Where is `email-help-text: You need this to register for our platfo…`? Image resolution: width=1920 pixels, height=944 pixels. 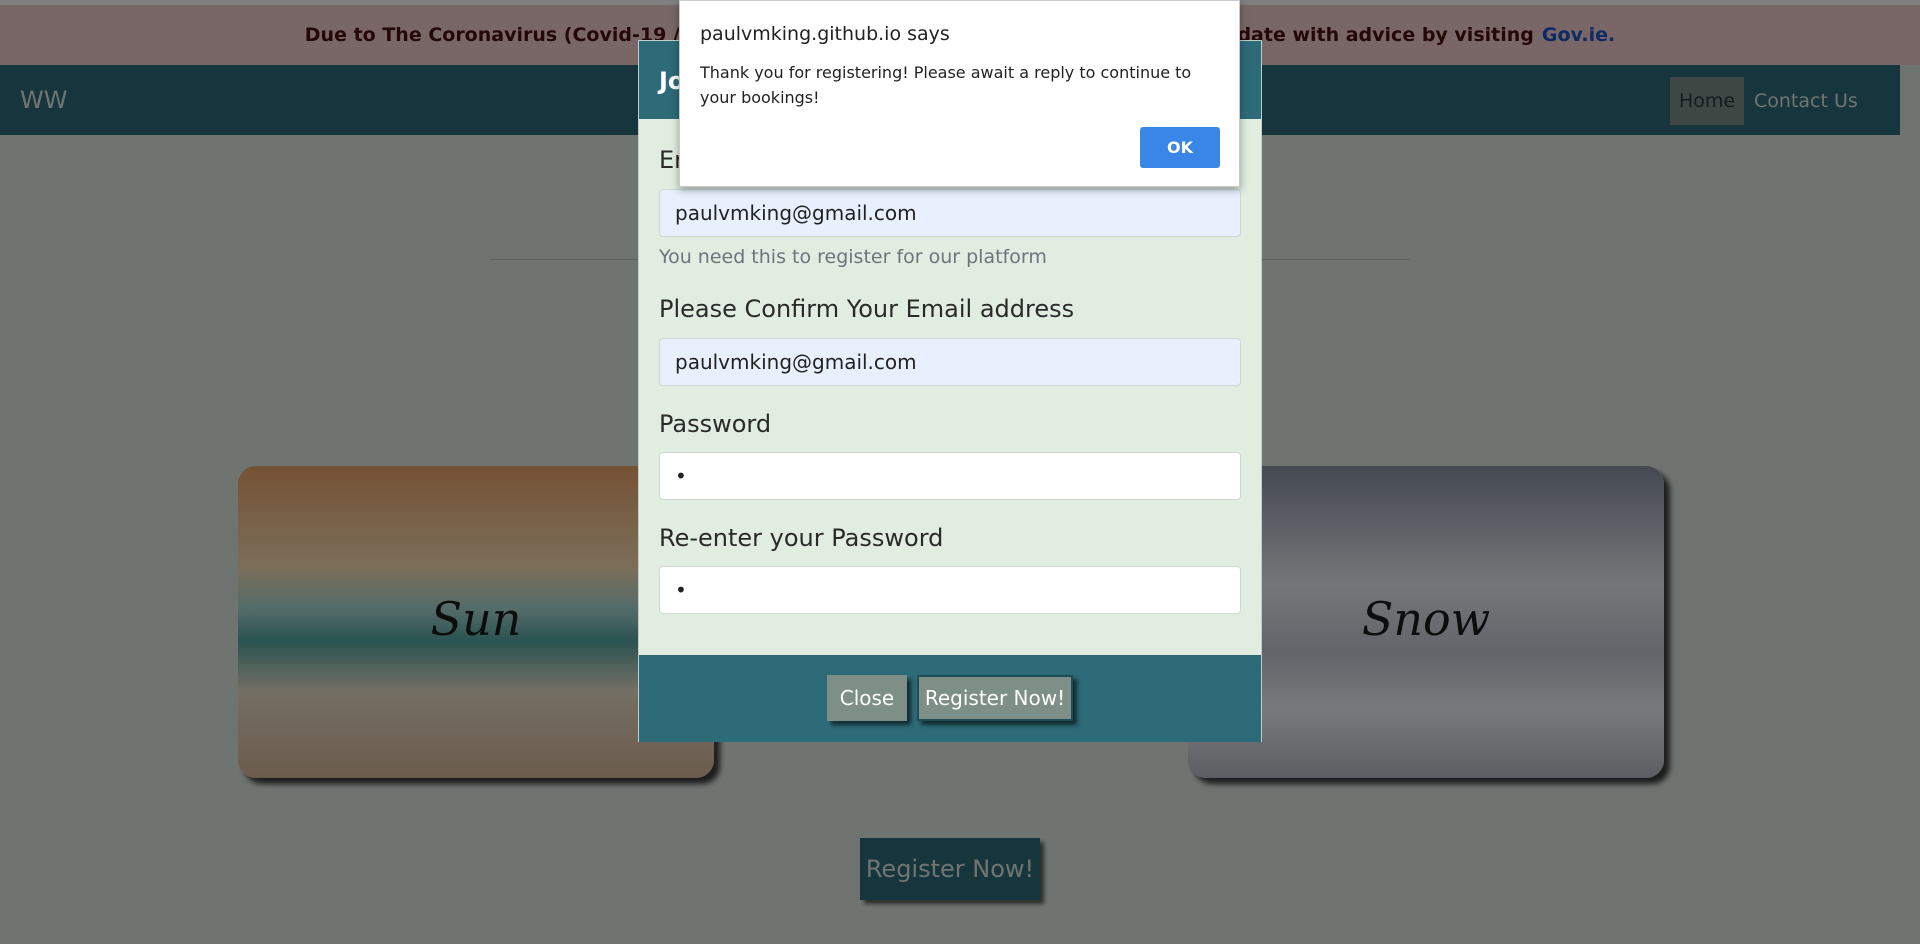
email-help-text: You need this to register for our platfo… is located at coordinates (853, 257).